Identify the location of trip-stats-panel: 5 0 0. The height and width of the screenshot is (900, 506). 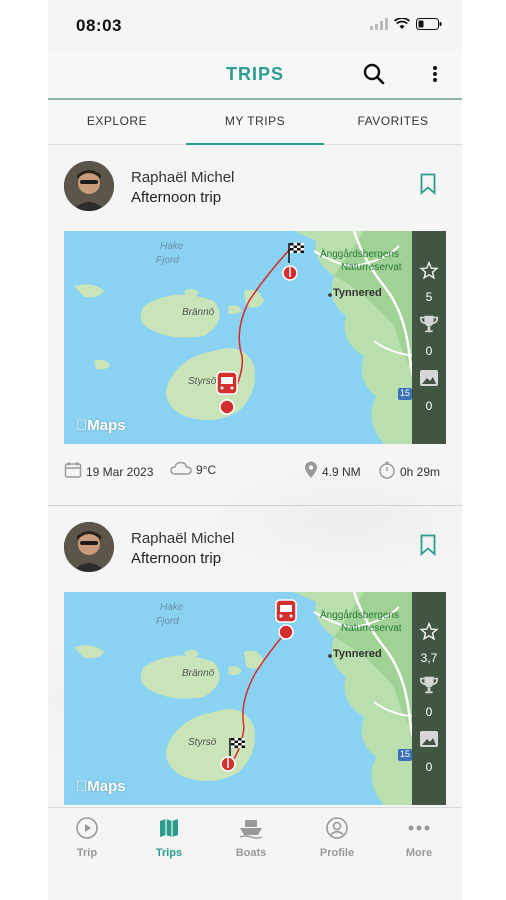
(429, 337).